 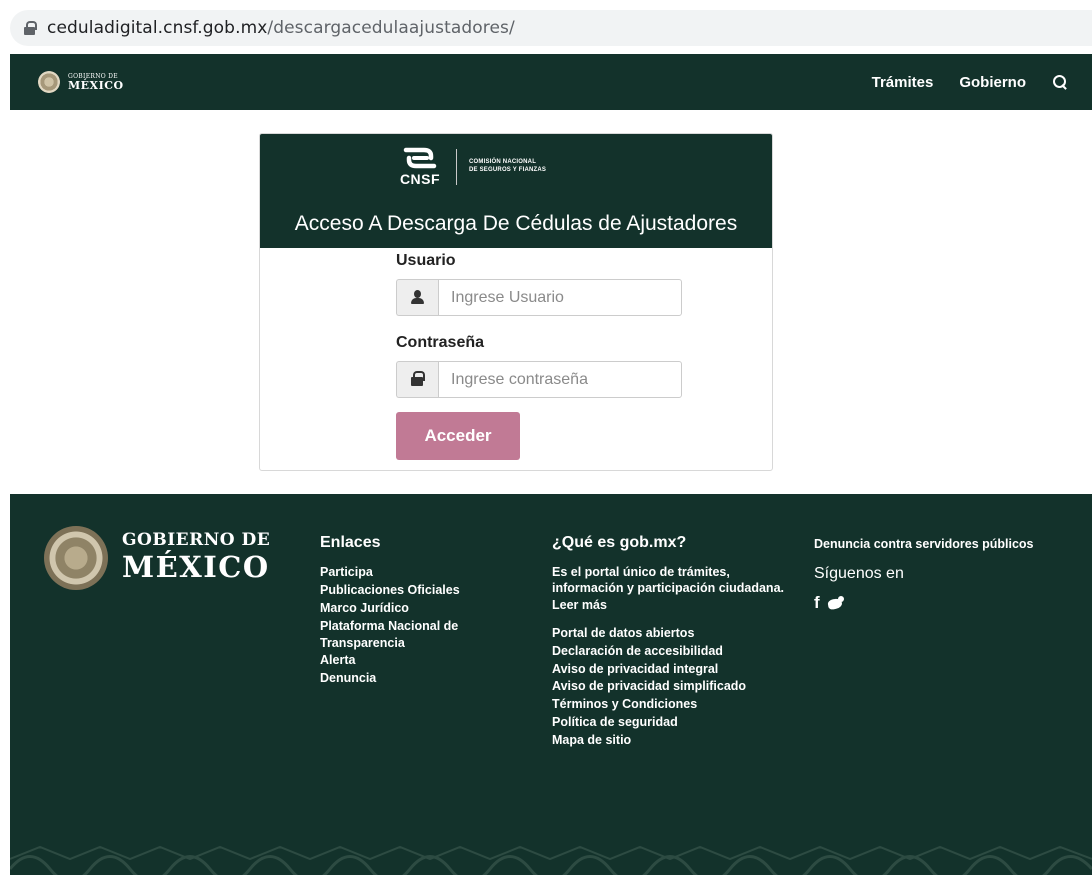 I want to click on footer-logo: GOBIERNO DE MÉXICO, so click(x=157, y=558).